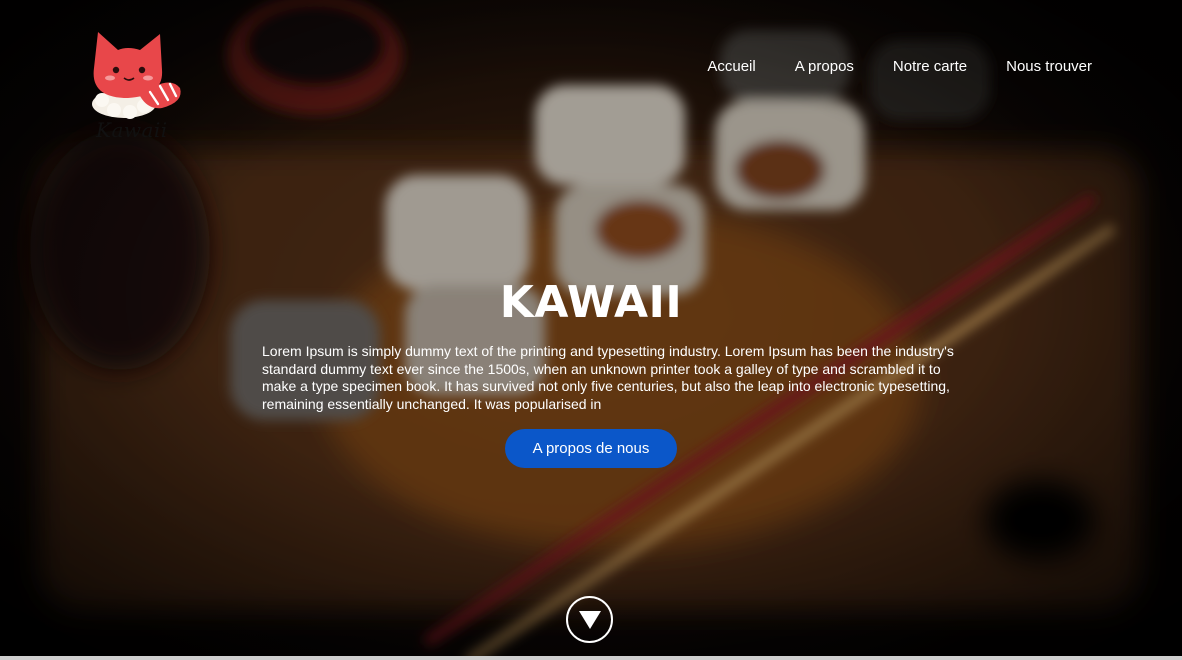 Image resolution: width=1182 pixels, height=660 pixels. Describe the element at coordinates (591, 658) in the screenshot. I see `bottom-edge` at that location.